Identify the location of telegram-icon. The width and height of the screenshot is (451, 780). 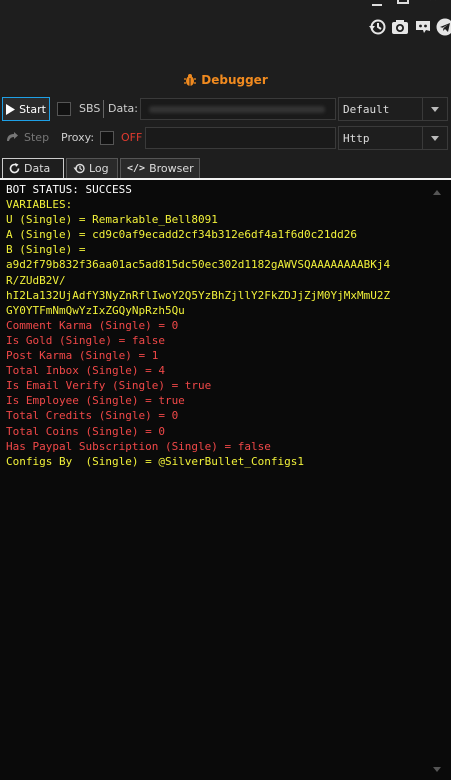
(443, 27).